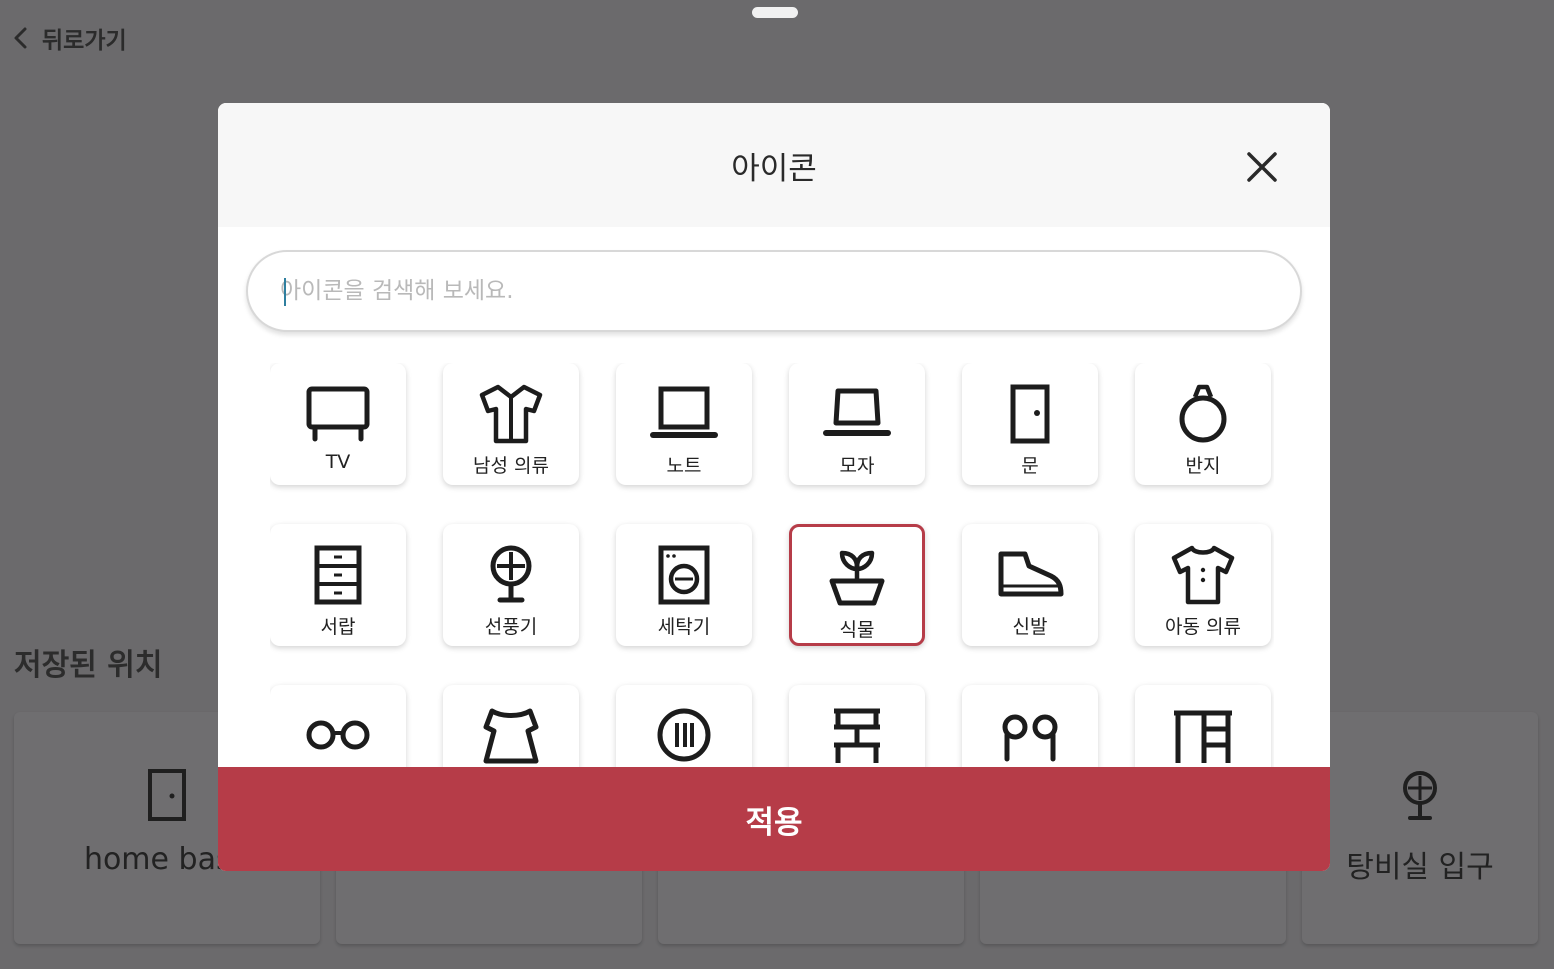  What do you see at coordinates (285, 292) in the screenshot?
I see `text-caret` at bounding box center [285, 292].